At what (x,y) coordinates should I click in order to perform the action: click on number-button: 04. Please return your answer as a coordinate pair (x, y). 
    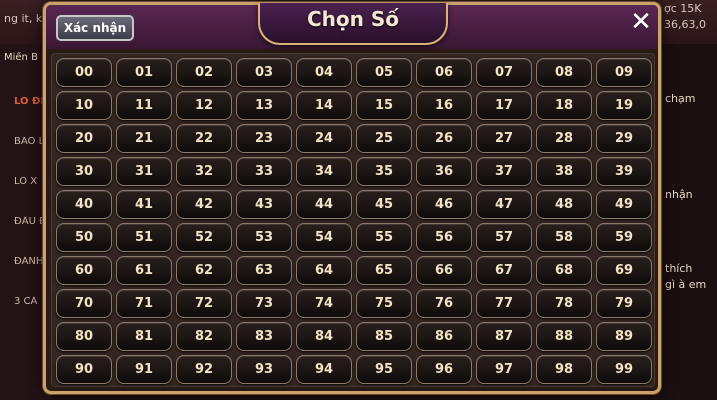
    Looking at the image, I should click on (324, 72).